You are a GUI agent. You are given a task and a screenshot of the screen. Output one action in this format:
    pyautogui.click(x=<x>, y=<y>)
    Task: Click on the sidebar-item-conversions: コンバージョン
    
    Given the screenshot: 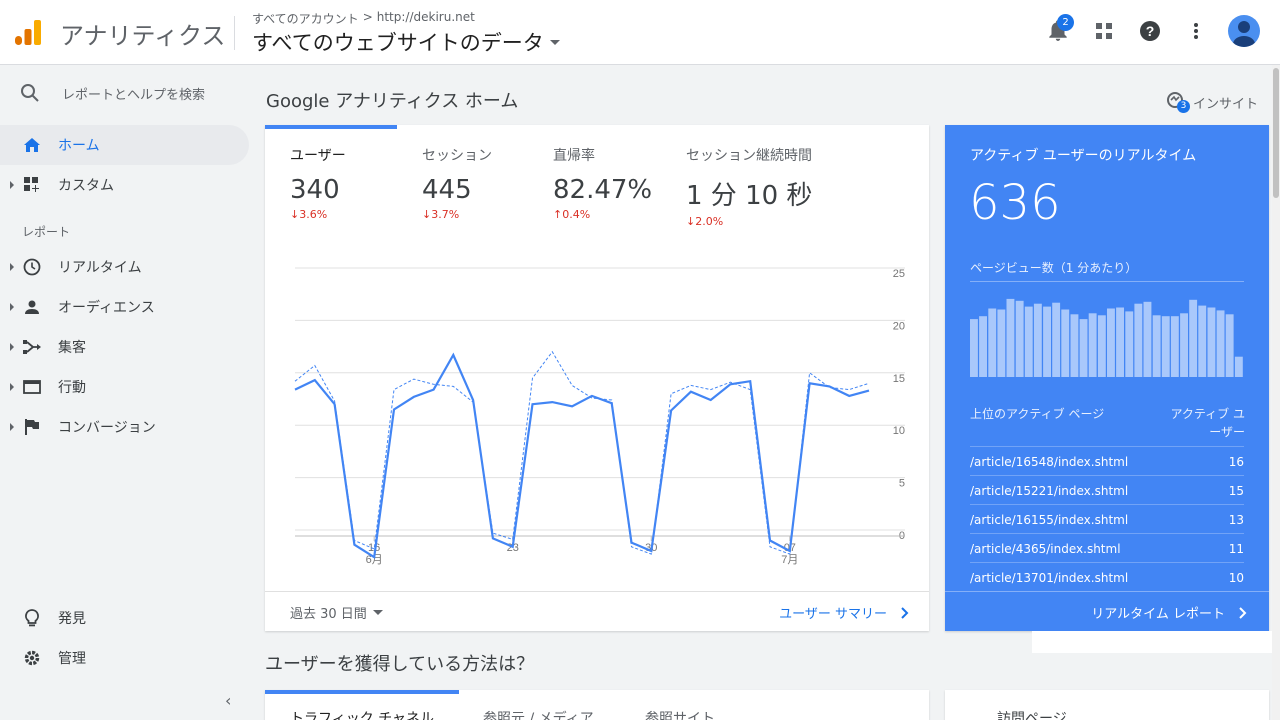 What is the action you would take?
    pyautogui.click(x=124, y=427)
    